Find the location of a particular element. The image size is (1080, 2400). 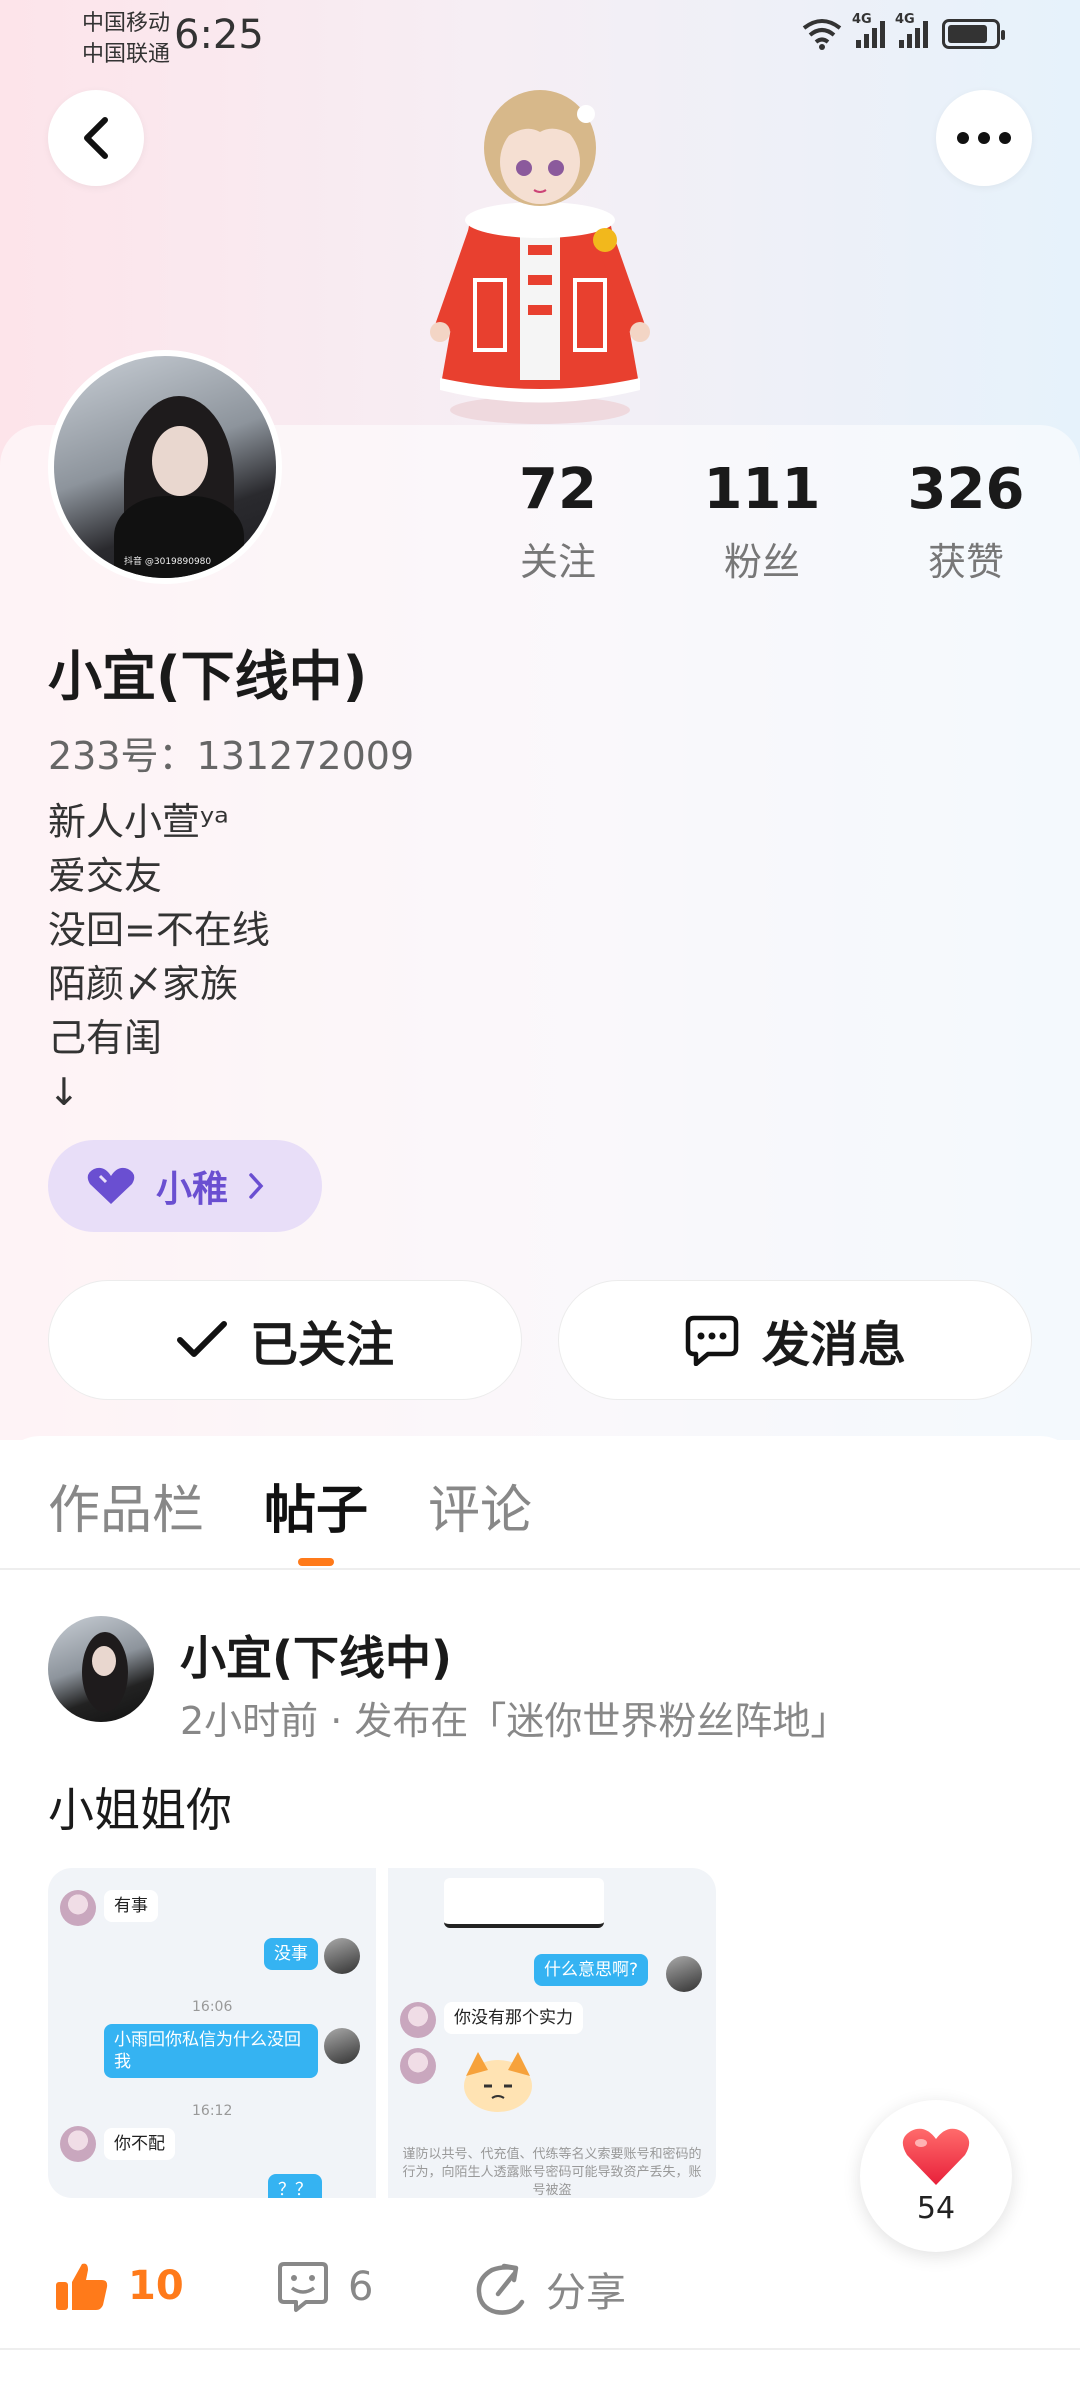

stat-followers: 111 粉丝 is located at coordinates (762, 520).